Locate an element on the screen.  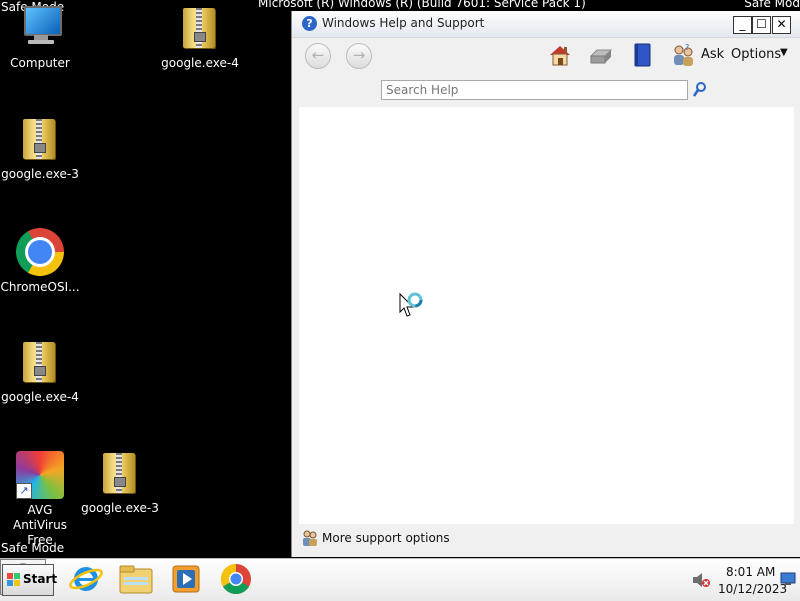
desktop-icon-label: AVG AntiVirus Free is located at coordinates (40, 525).